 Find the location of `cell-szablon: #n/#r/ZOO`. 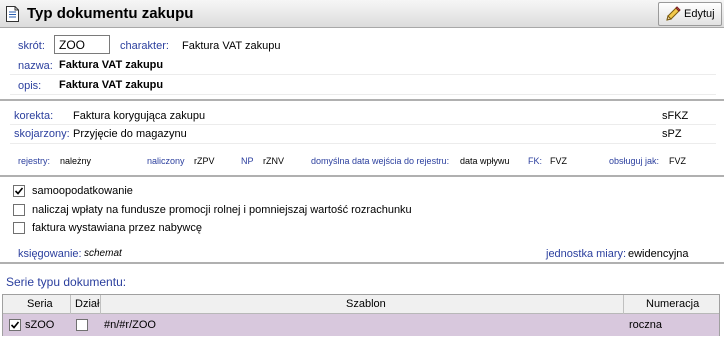

cell-szablon: #n/#r/ZOO is located at coordinates (130, 325).